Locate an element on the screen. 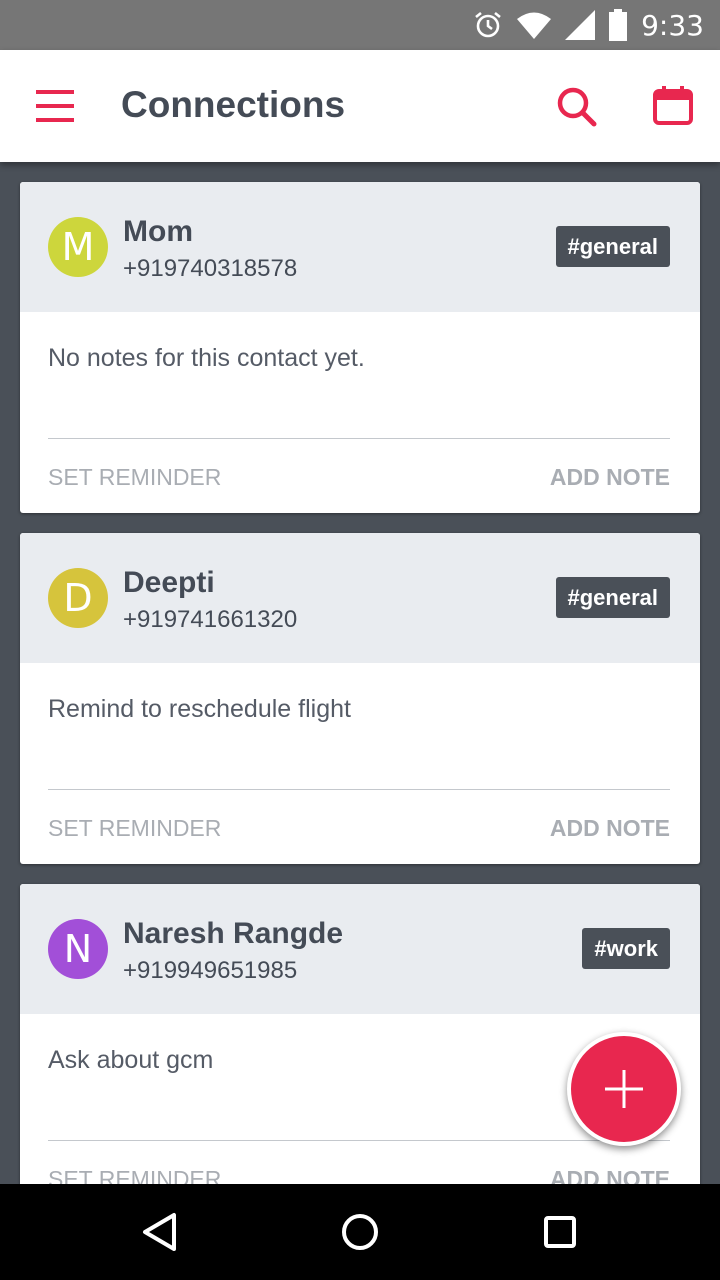  plus-icon is located at coordinates (624, 1089).